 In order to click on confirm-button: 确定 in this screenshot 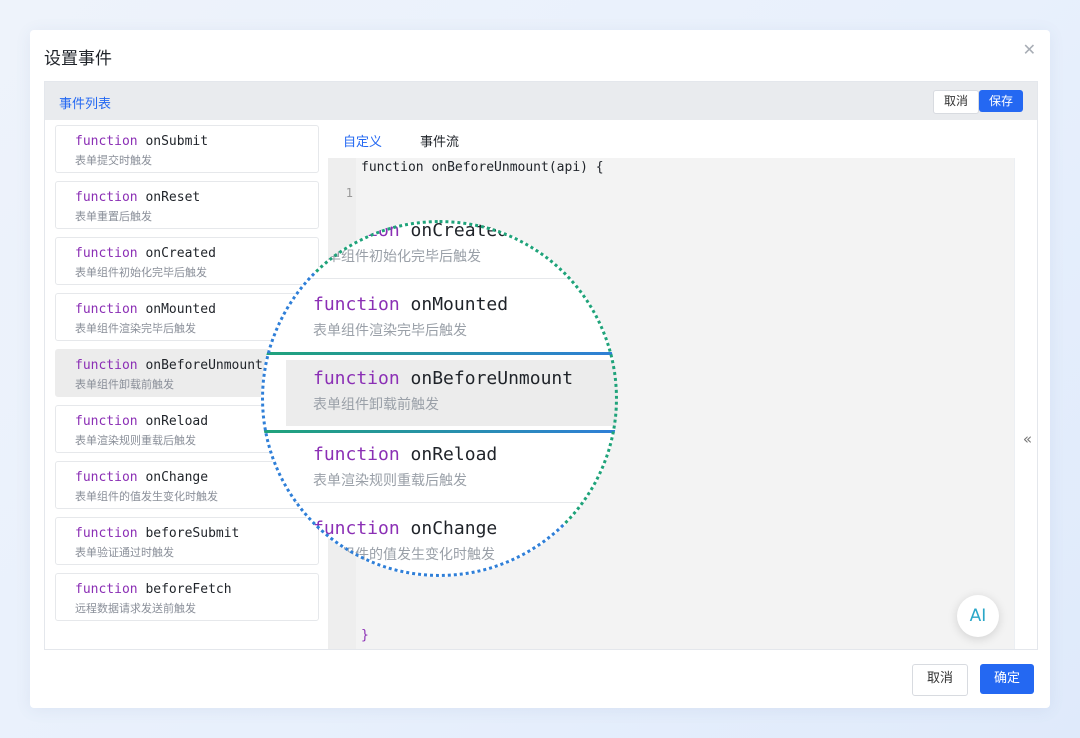, I will do `click(1007, 679)`.